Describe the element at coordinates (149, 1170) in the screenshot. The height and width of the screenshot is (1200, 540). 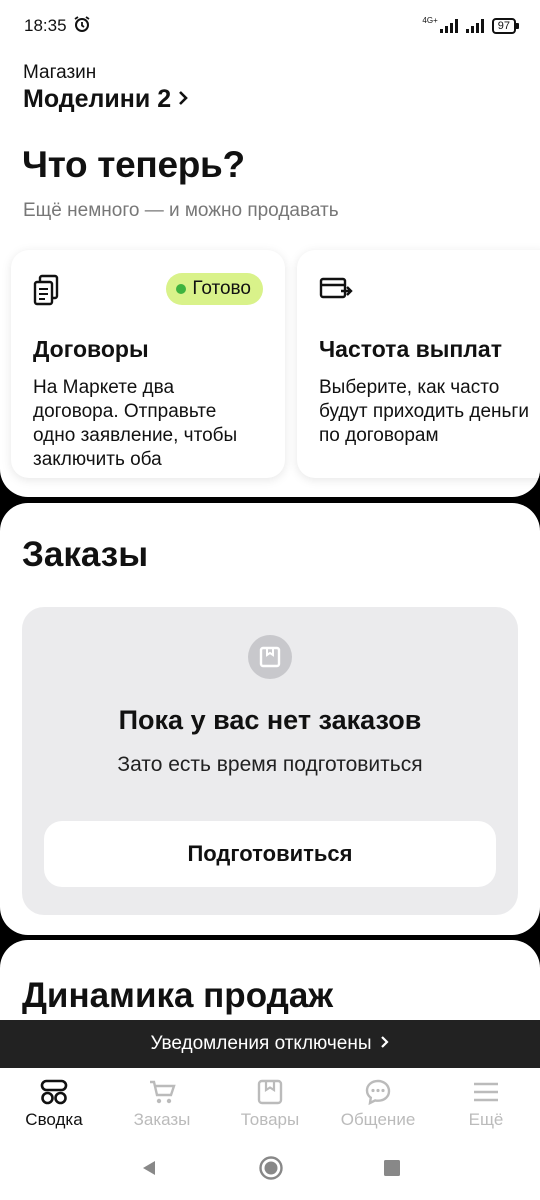
I see `back-icon` at that location.